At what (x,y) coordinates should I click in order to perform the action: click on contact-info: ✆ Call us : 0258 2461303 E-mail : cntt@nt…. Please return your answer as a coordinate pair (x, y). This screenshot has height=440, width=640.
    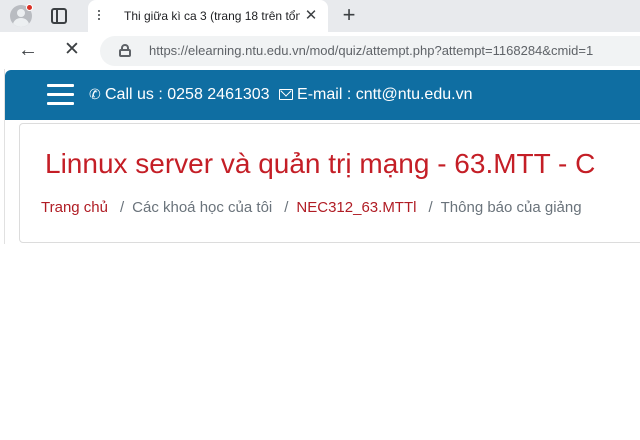
    Looking at the image, I should click on (280, 95).